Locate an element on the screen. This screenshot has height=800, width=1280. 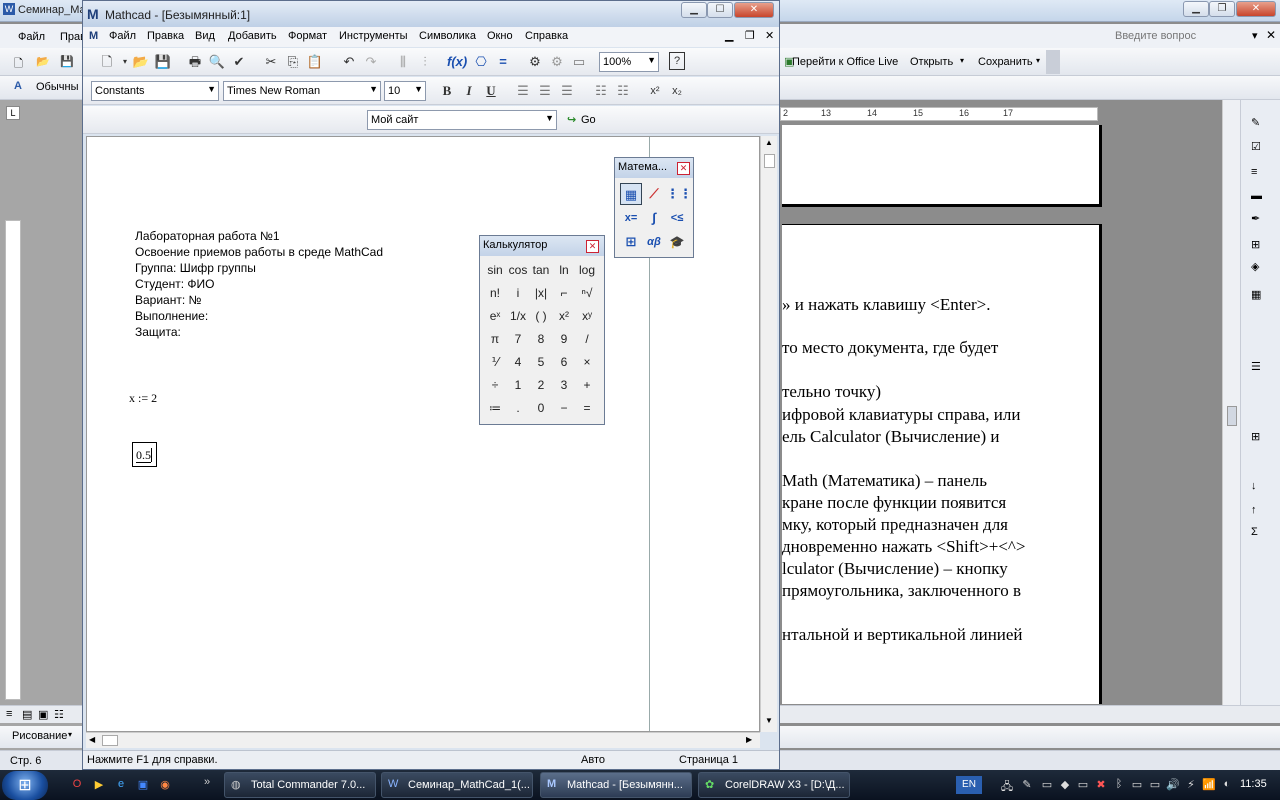
copy-icon: ⎘ is located at coordinates (293, 62).